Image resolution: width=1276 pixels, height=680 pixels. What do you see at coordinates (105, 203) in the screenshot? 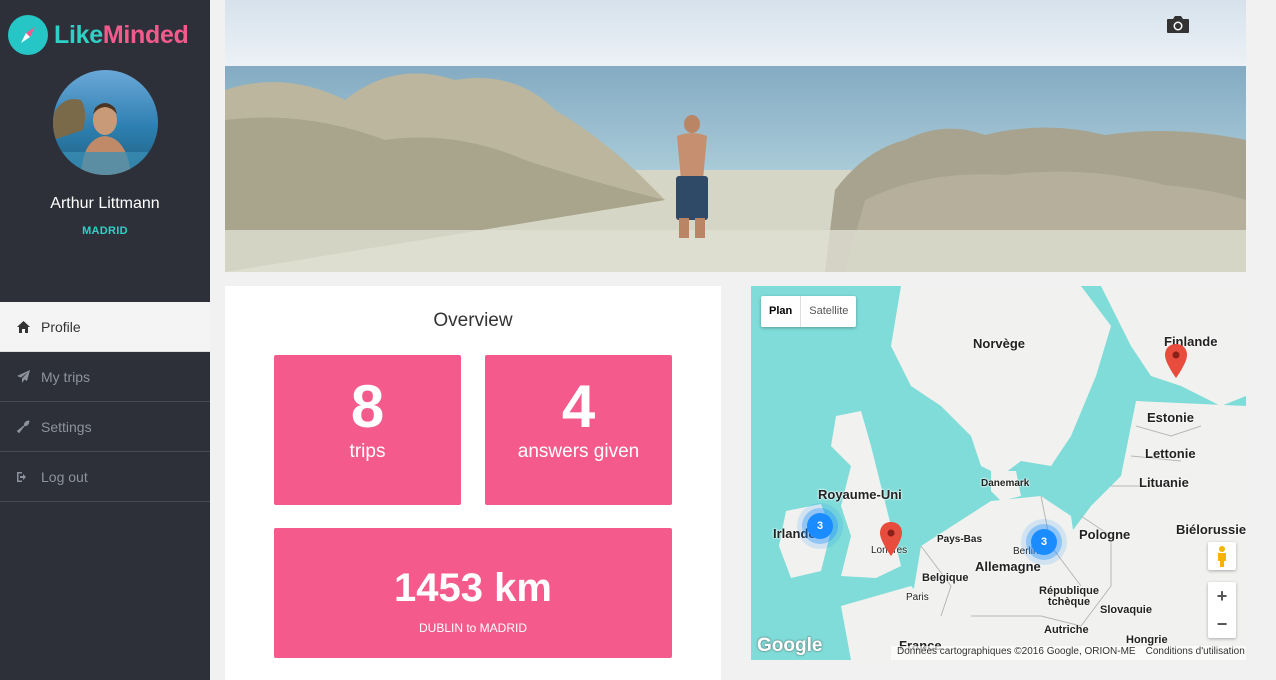
I see `user-name: Arthur Littmann` at bounding box center [105, 203].